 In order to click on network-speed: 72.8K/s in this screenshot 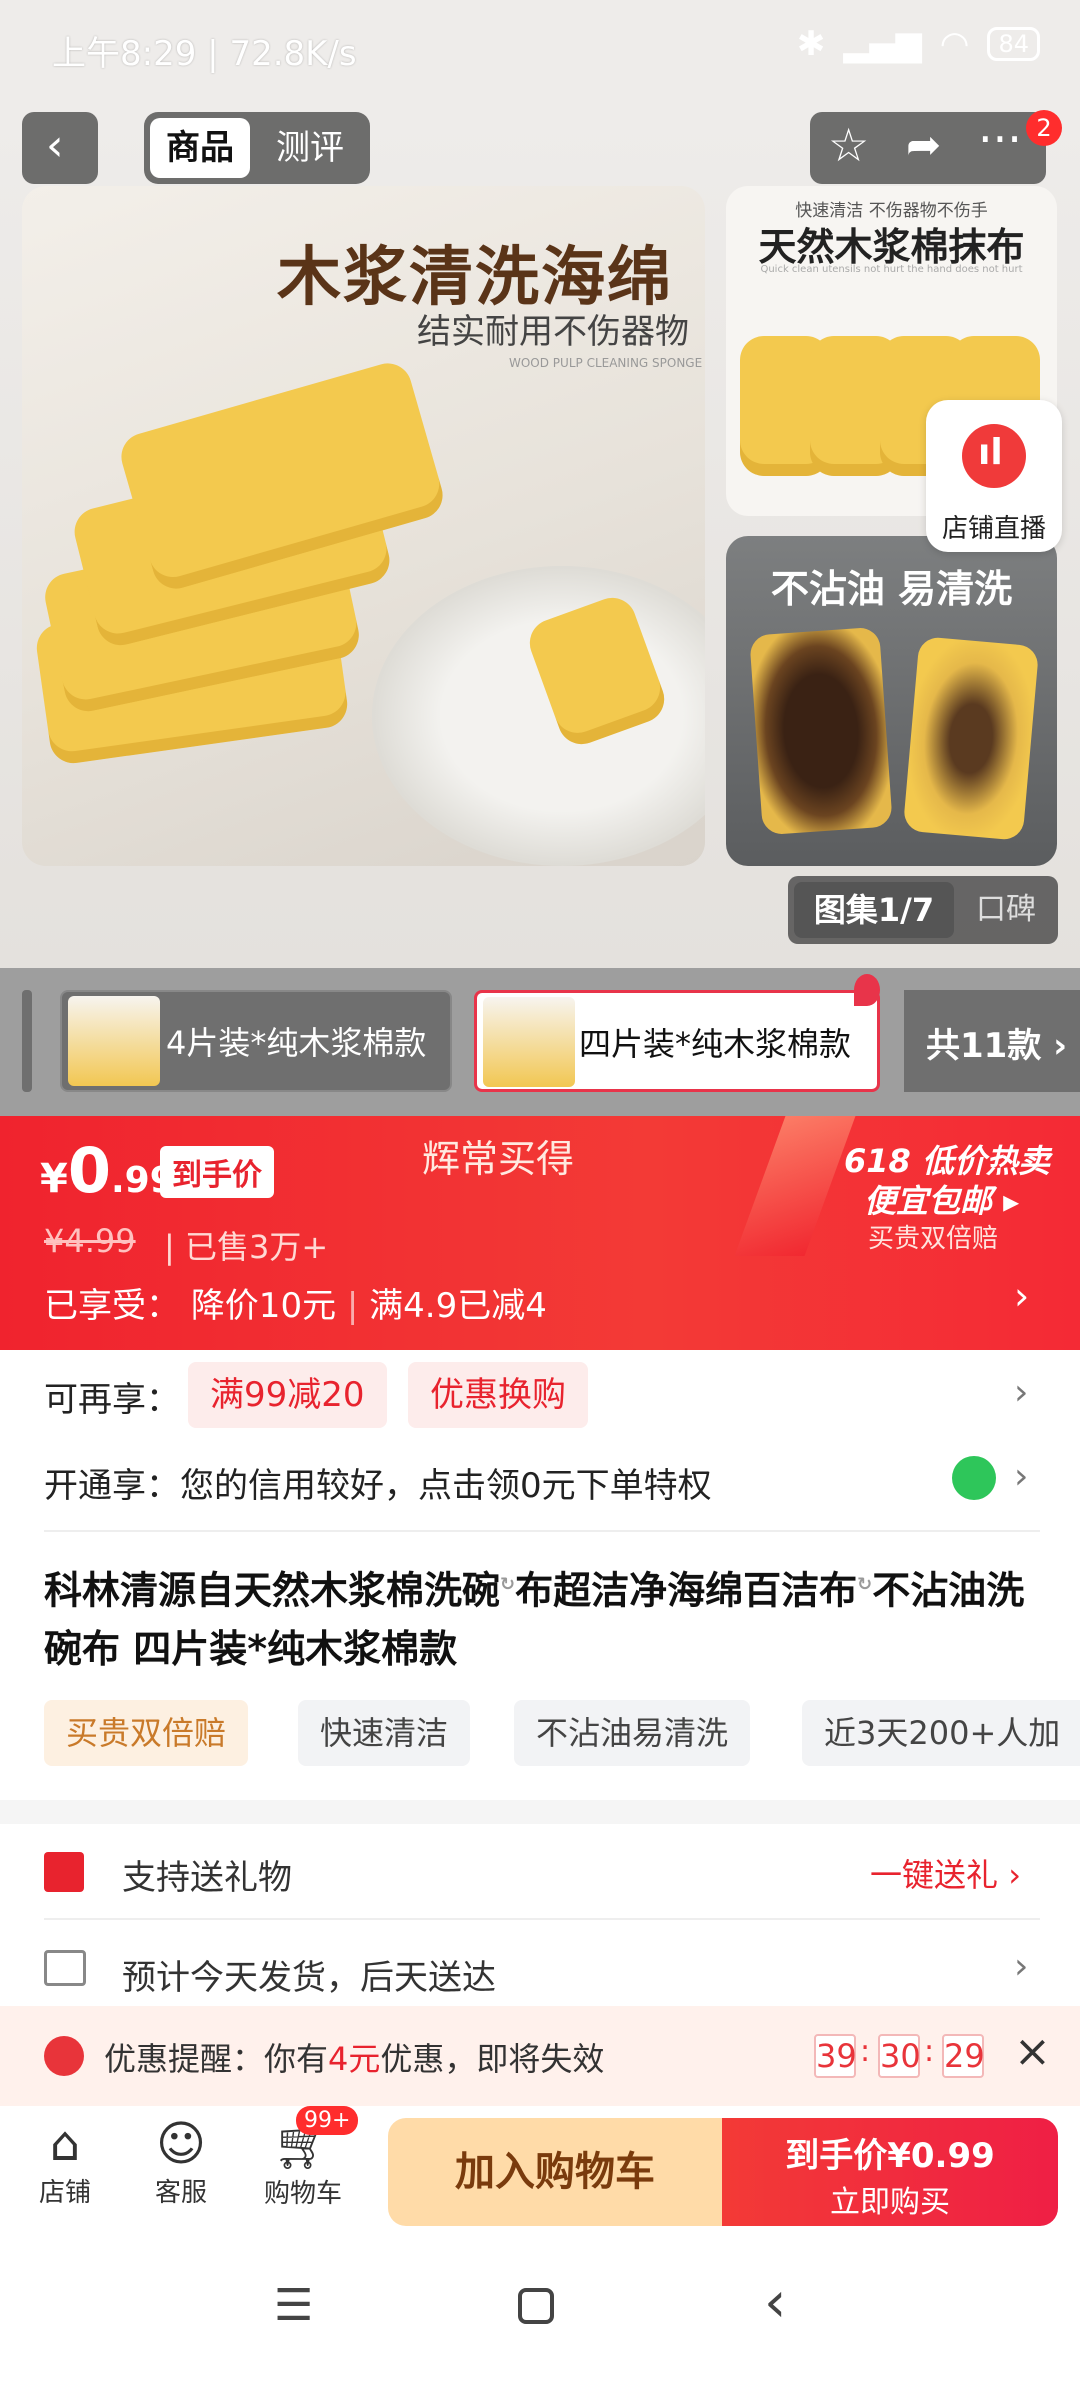, I will do `click(293, 54)`.